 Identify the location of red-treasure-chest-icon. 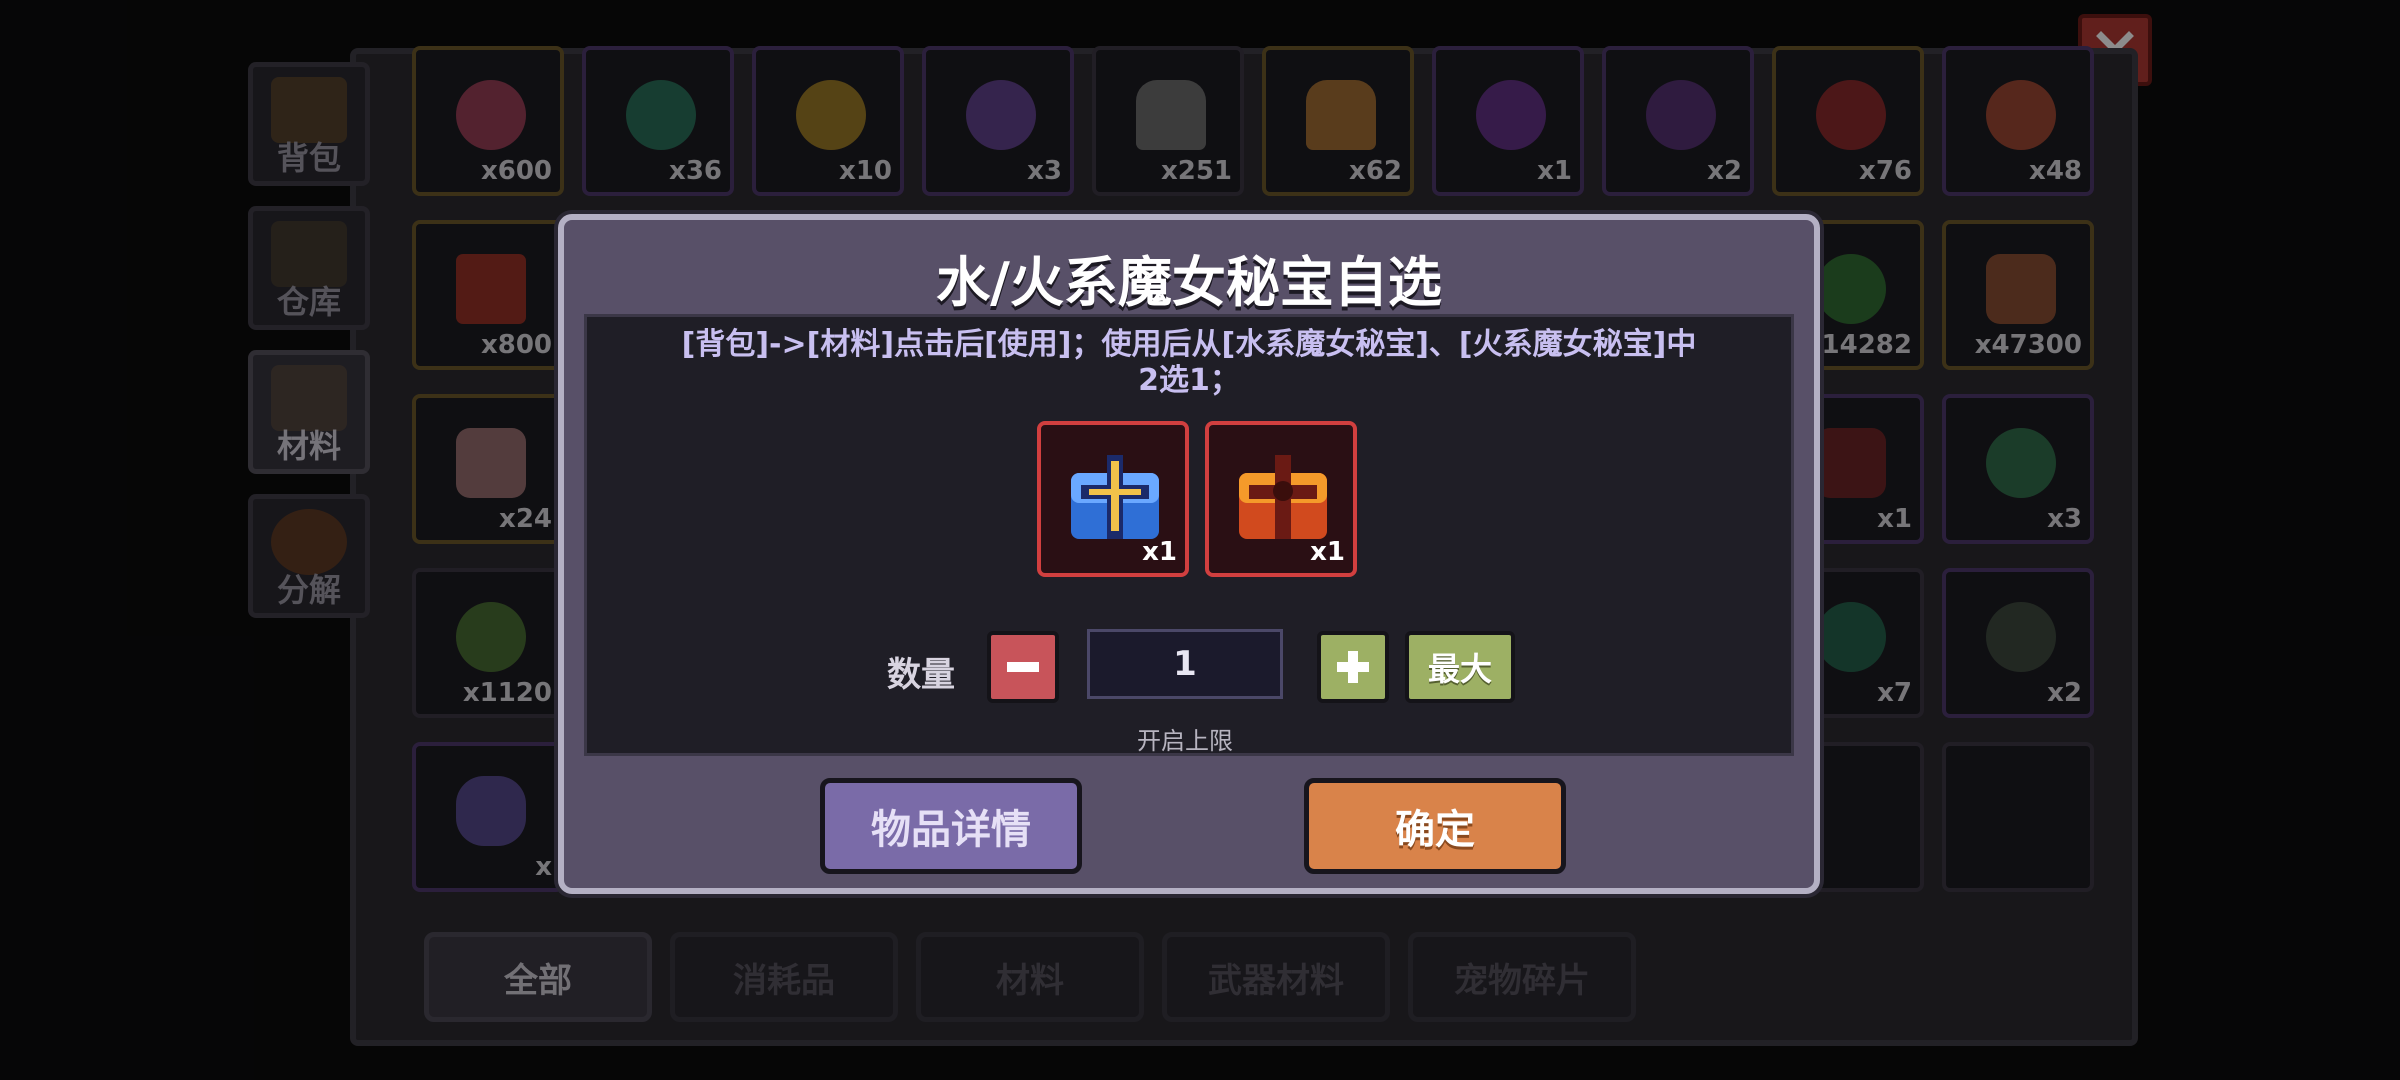
(1283, 497).